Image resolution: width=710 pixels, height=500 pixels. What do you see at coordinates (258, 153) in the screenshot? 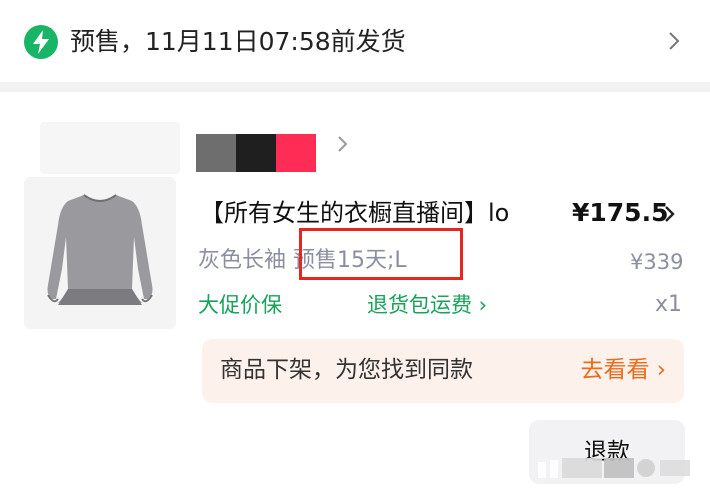
I see `shop-name-redacted` at bounding box center [258, 153].